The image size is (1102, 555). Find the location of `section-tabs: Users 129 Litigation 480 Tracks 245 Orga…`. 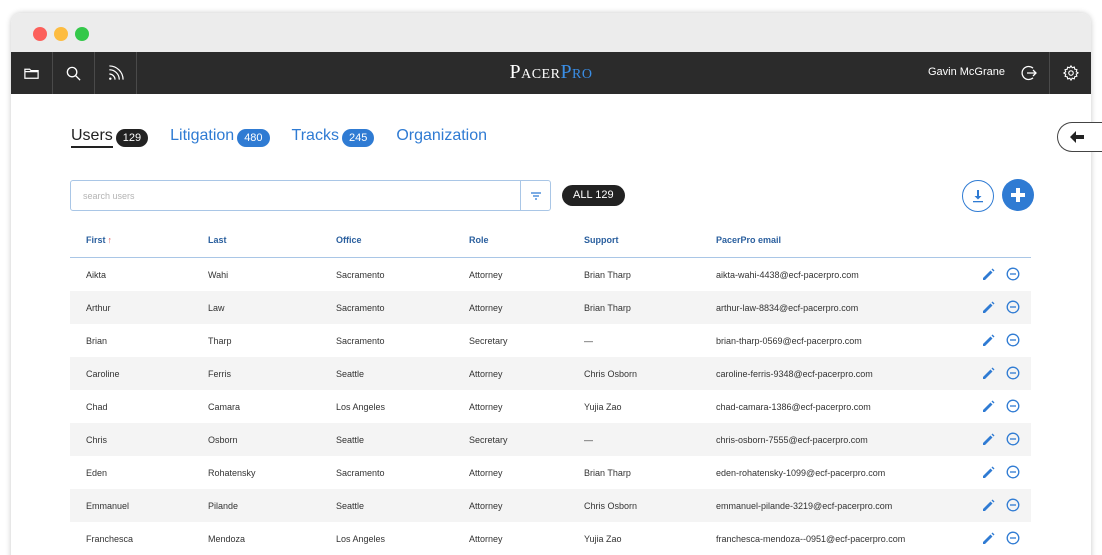

section-tabs: Users 129 Litigation 480 Tracks 245 Orga… is located at coordinates (290, 137).